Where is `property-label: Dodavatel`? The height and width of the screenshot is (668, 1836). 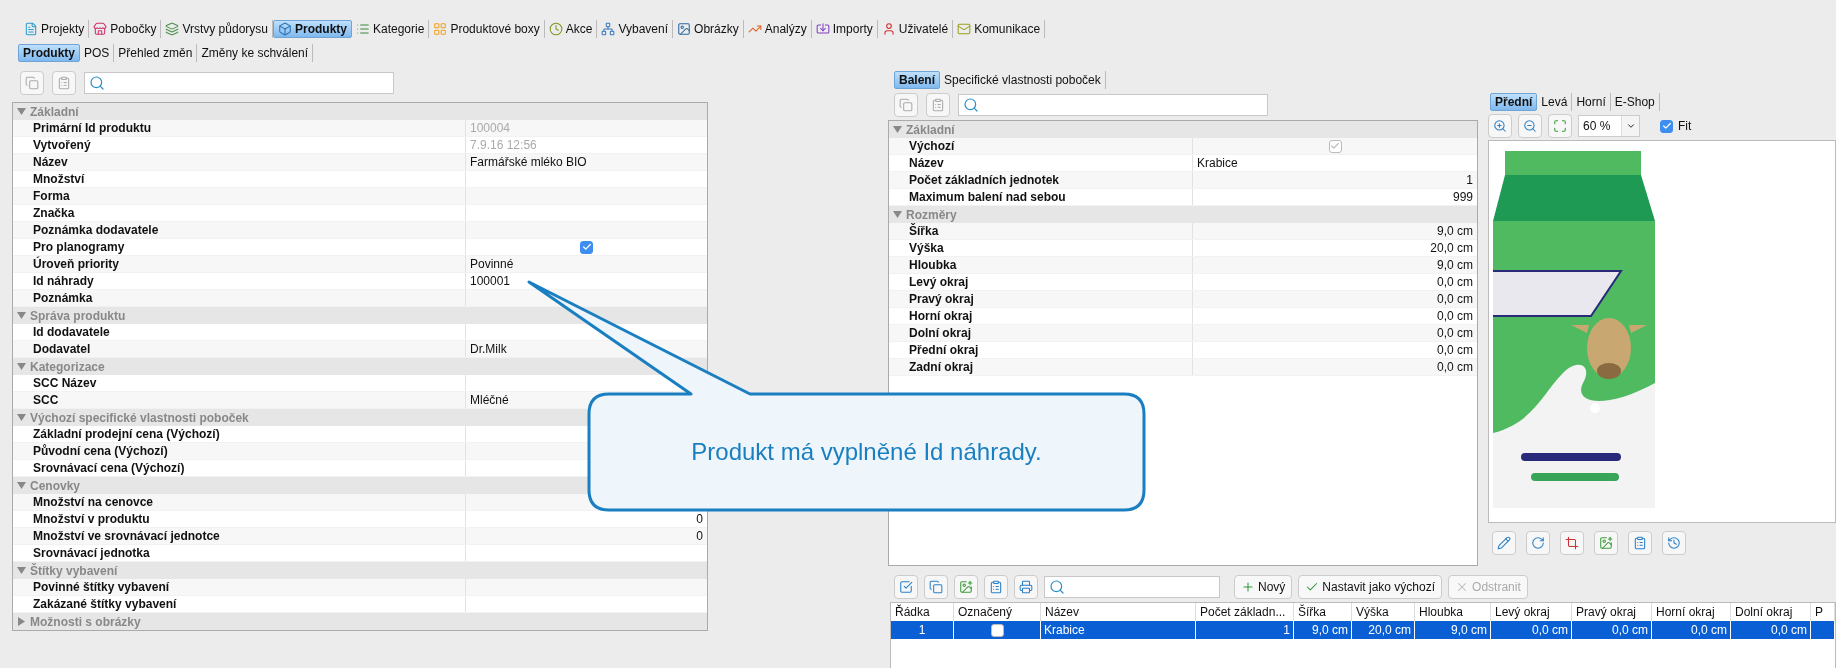
property-label: Dodavatel is located at coordinates (62, 349).